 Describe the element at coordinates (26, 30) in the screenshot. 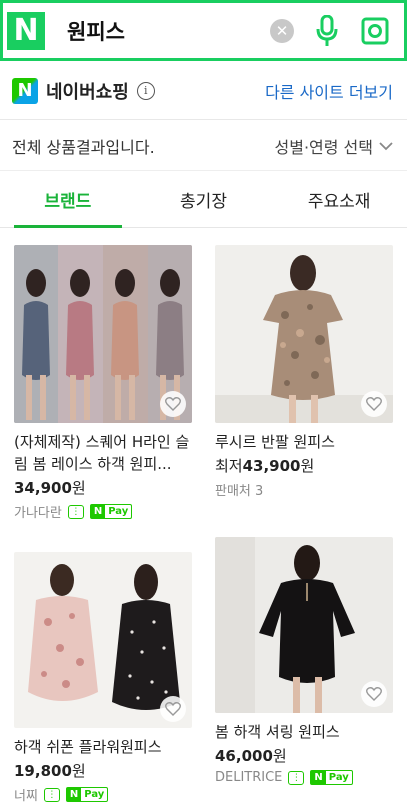

I see `naver-logo: N` at that location.